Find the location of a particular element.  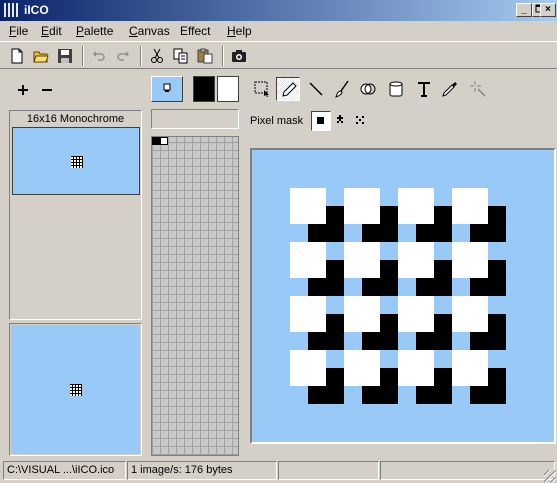

menu-bar: File Edit Palette Canvas Effect Help is located at coordinates (278, 31).